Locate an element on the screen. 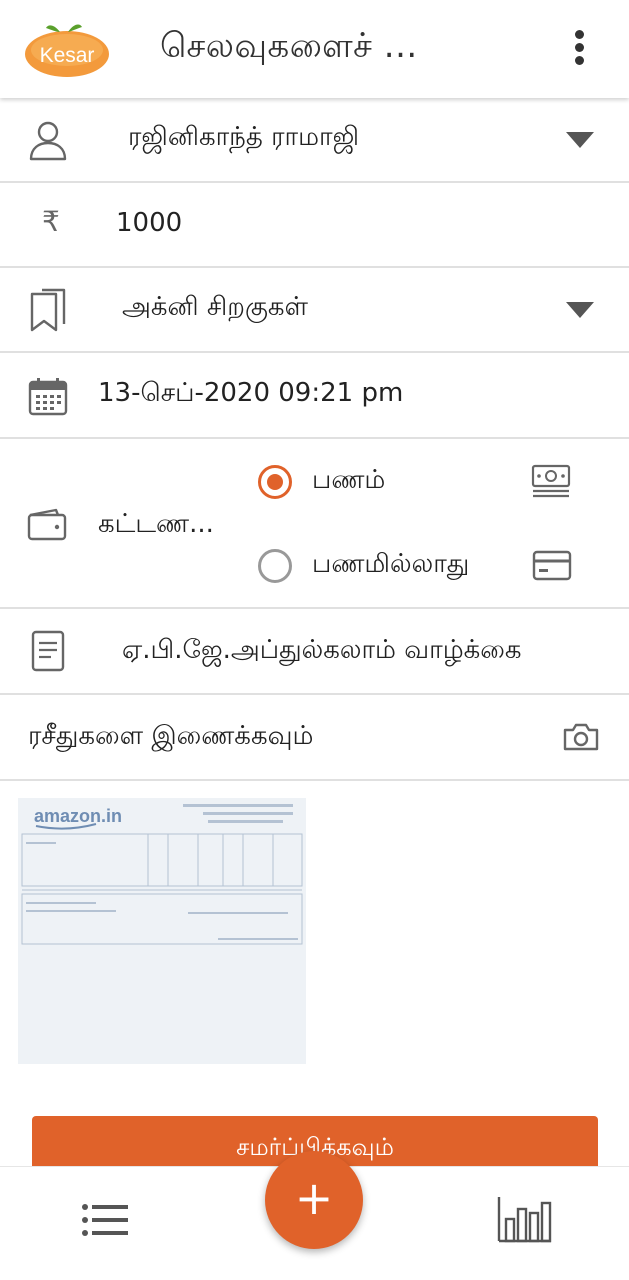  datetime-field: 13-செப்-2020 09:21 pm is located at coordinates (314, 396).